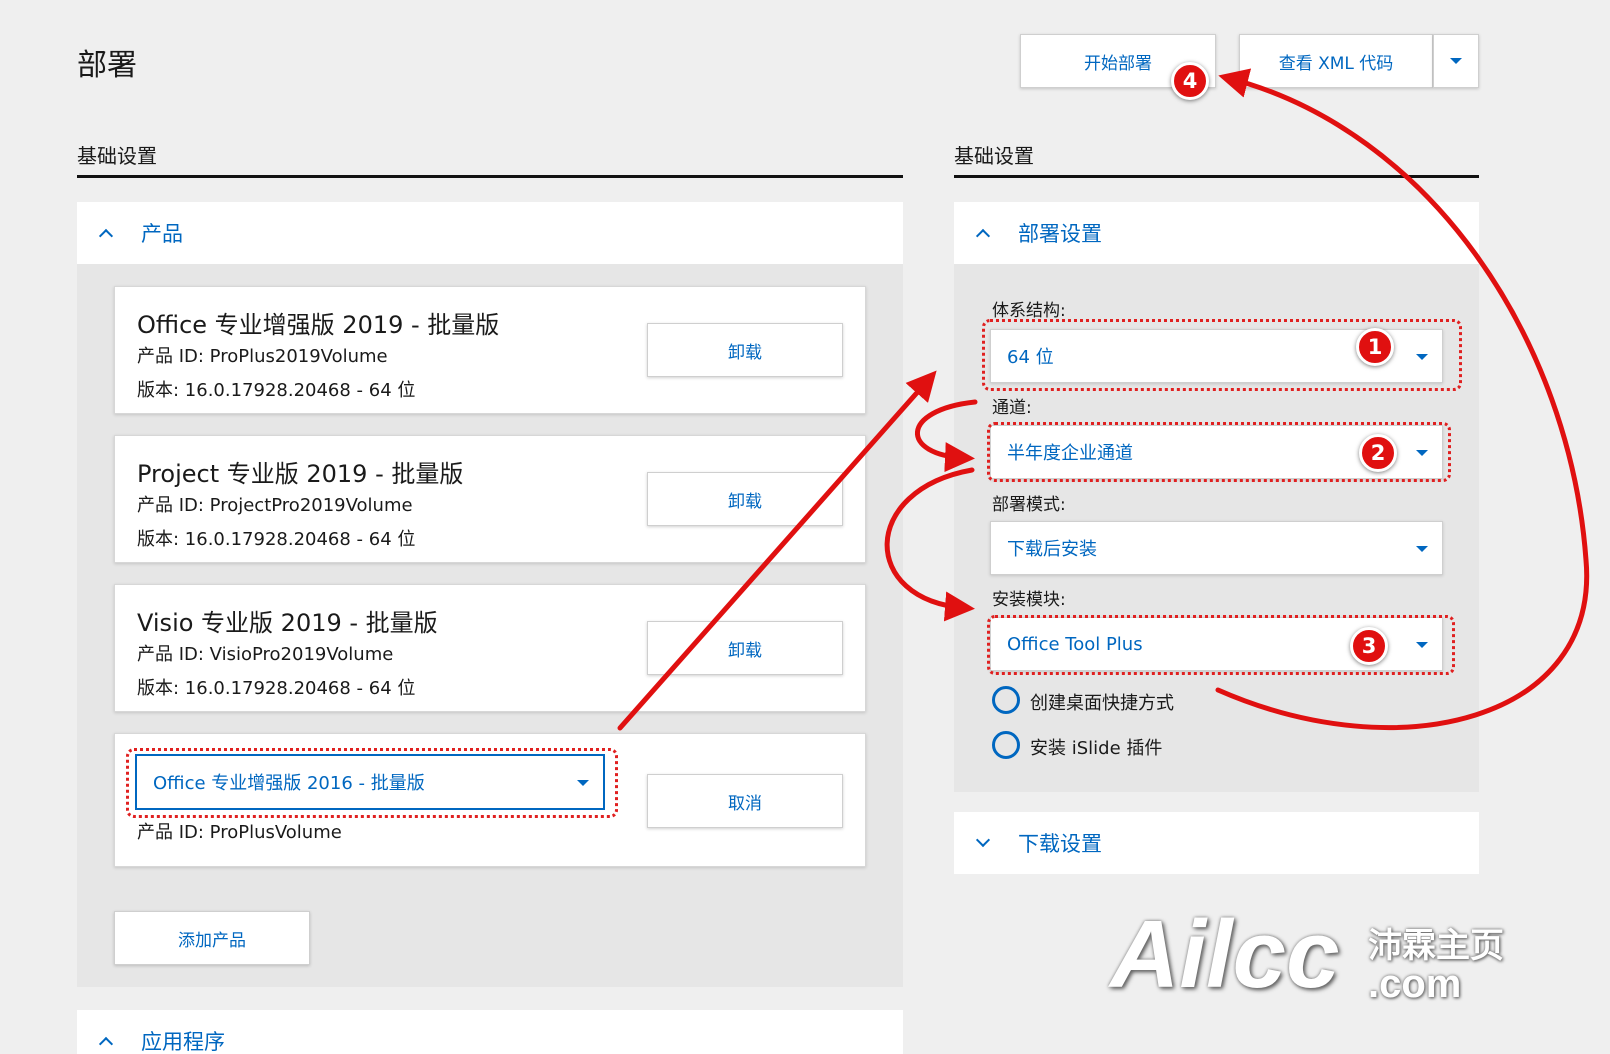 Image resolution: width=1610 pixels, height=1054 pixels. Describe the element at coordinates (1190, 81) in the screenshot. I see `annotation-badge: 4` at that location.